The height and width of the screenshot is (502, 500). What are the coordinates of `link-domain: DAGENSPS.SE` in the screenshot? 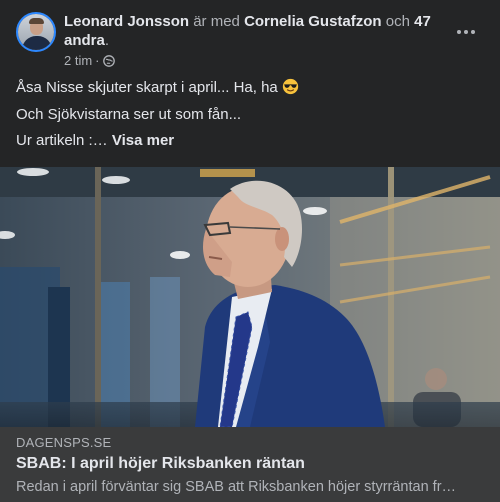 It's located at (64, 442).